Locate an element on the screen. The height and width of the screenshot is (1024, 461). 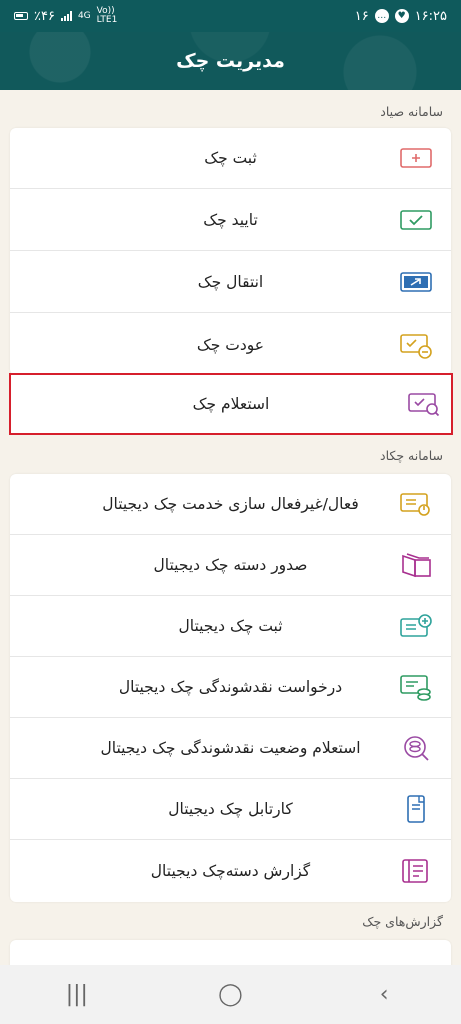
status-bar: ٪۴۶ 4G Vo)) LTE1 ۱۶ … ♥ ۱۶:۲۵ is located at coordinates (230, 16).